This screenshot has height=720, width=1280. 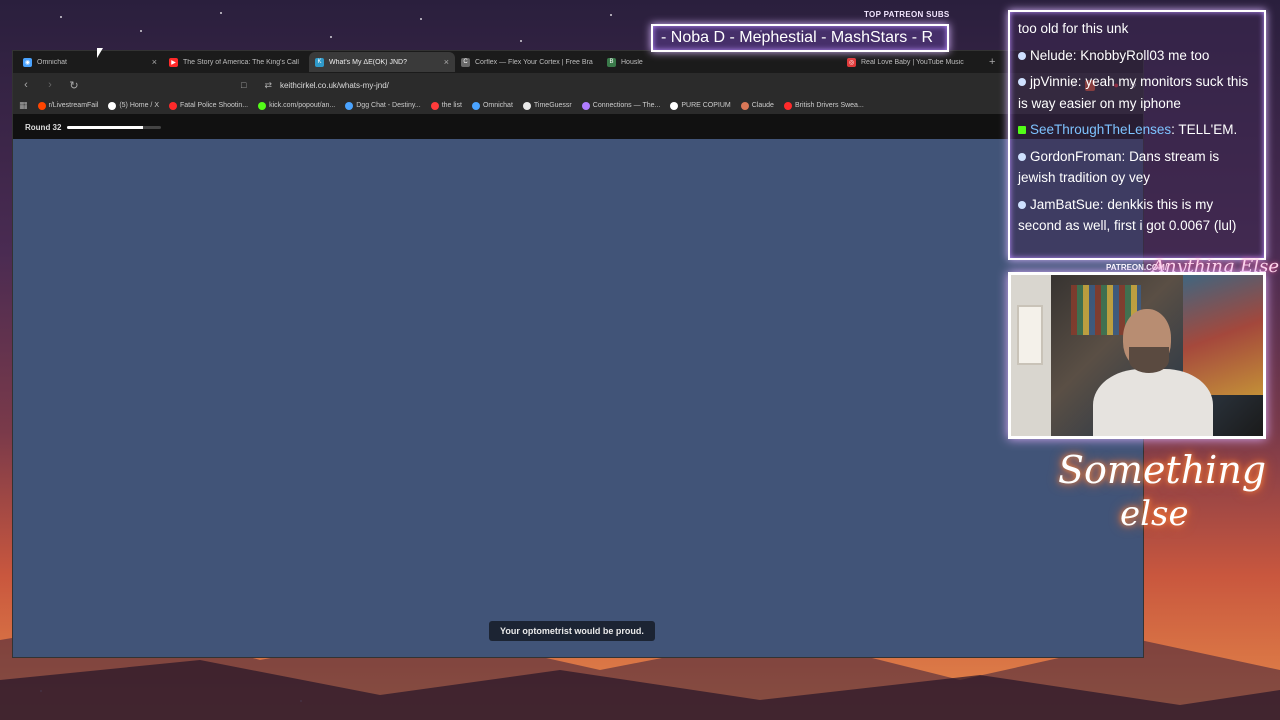 What do you see at coordinates (73, 105) in the screenshot?
I see `bookmark-label: r/LivestreamFail` at bounding box center [73, 105].